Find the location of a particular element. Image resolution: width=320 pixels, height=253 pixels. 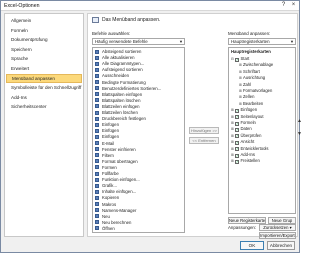

nav-item: Formeln is located at coordinates (44, 30).